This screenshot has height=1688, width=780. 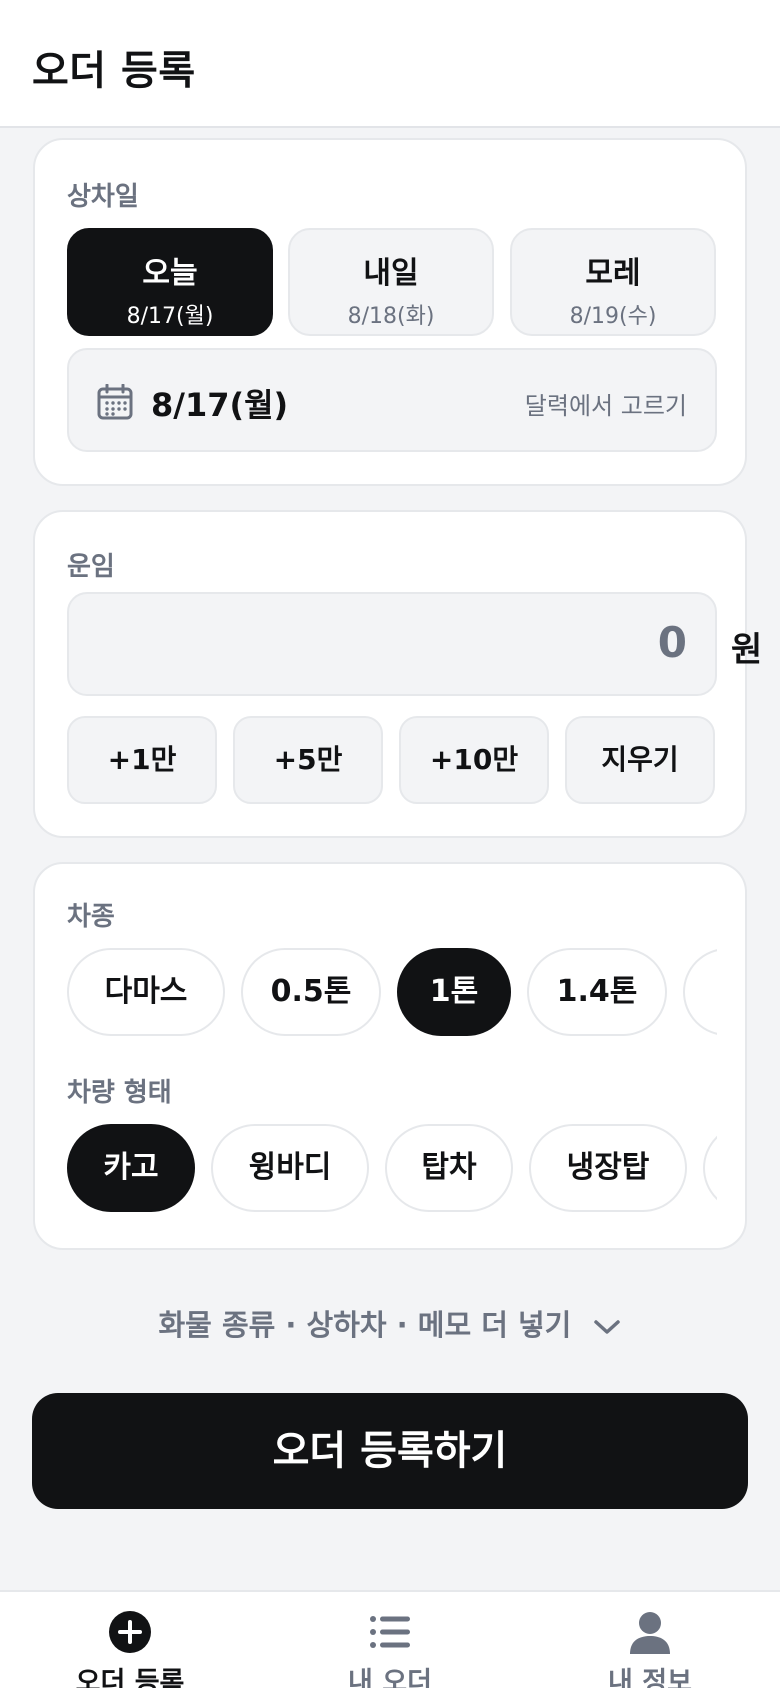 I want to click on more-options-label: 화물 종류 · 상하차 · 메모 더 넣기, so click(x=365, y=1325).